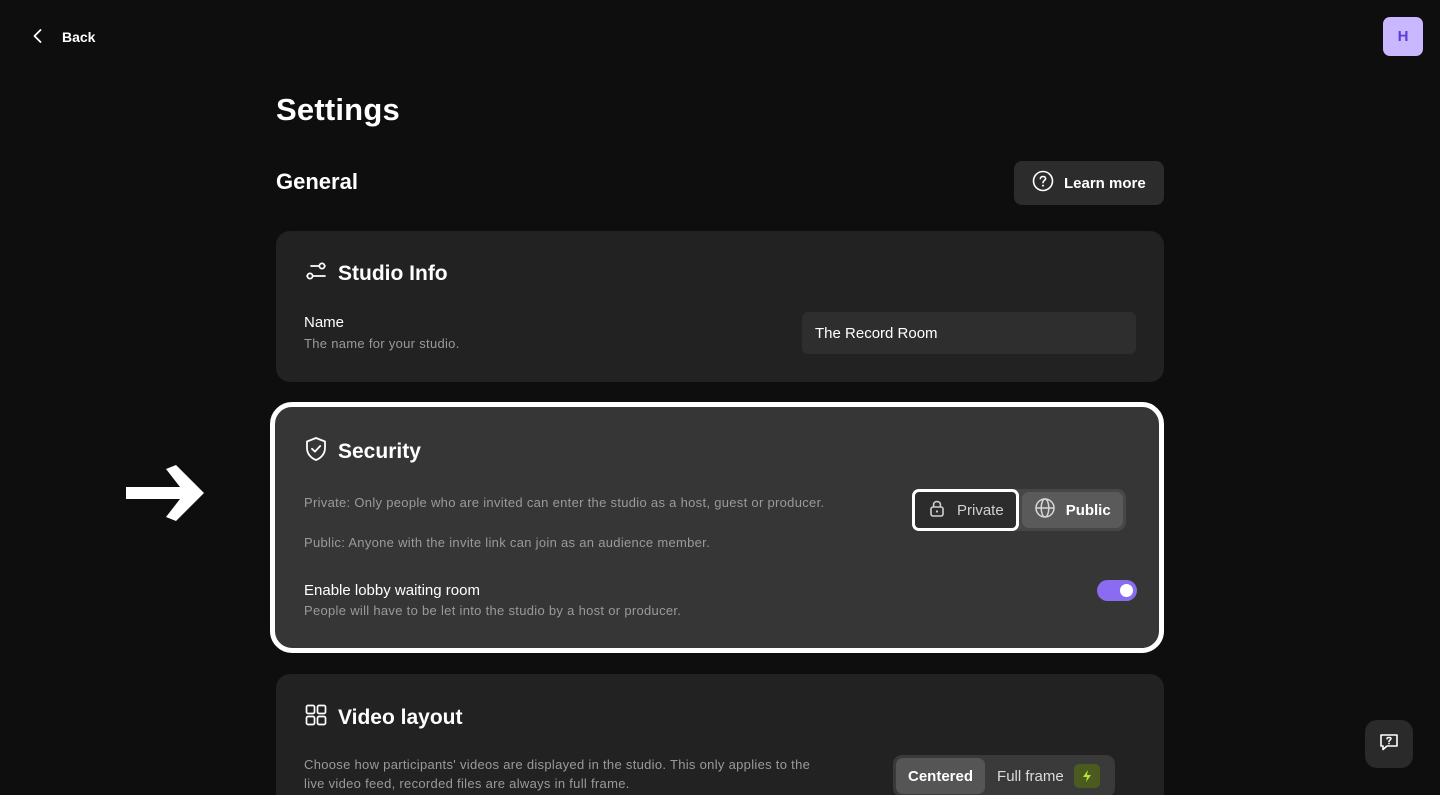 Image resolution: width=1440 pixels, height=795 pixels. Describe the element at coordinates (379, 451) in the screenshot. I see `security-title: Security` at that location.